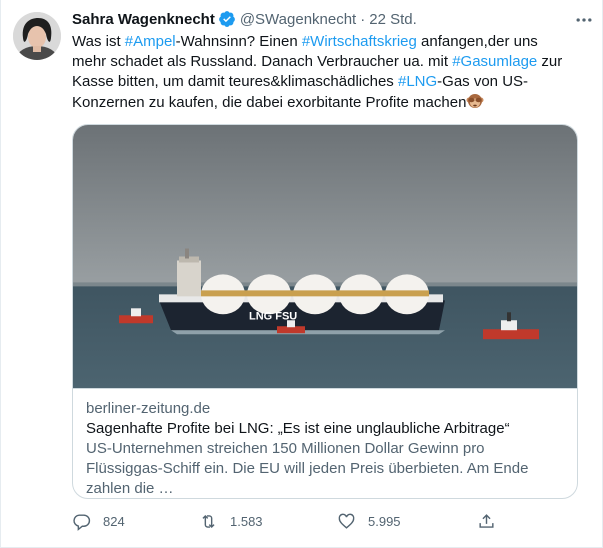 The width and height of the screenshot is (603, 548). I want to click on text-segment: Was ist, so click(98, 41).